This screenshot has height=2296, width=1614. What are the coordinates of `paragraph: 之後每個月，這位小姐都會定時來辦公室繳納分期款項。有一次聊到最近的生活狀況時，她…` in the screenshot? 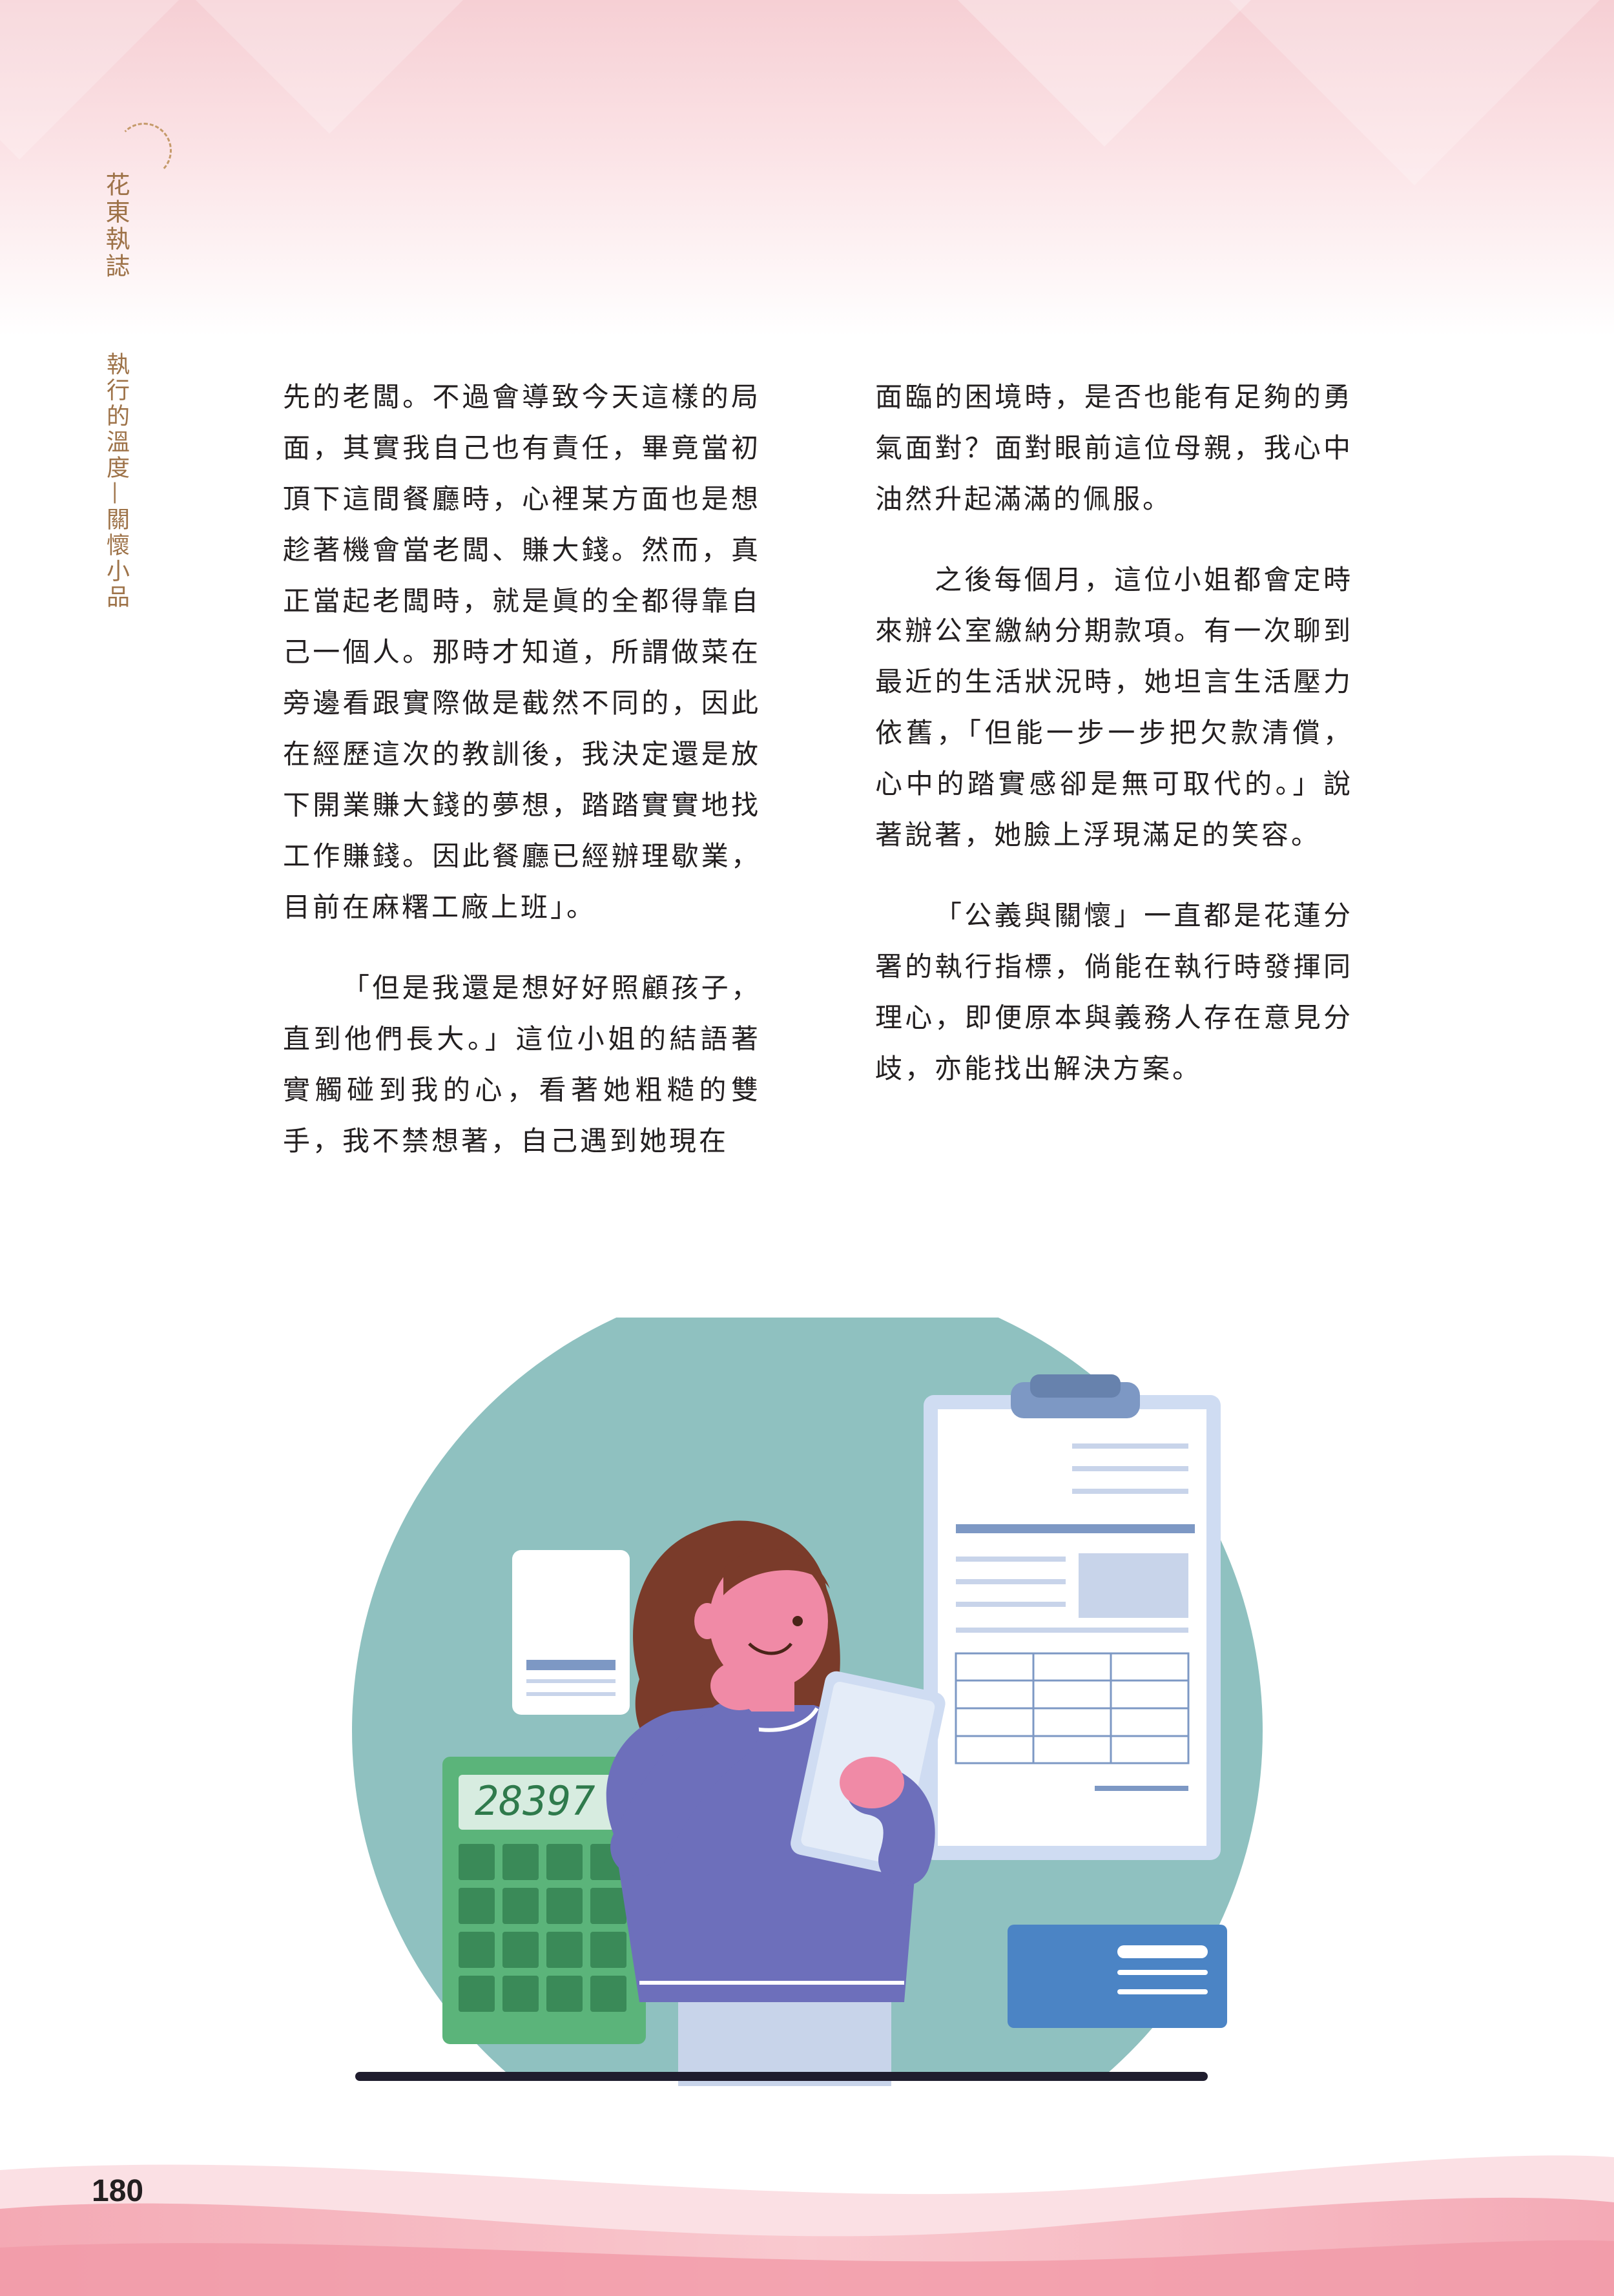 It's located at (1114, 707).